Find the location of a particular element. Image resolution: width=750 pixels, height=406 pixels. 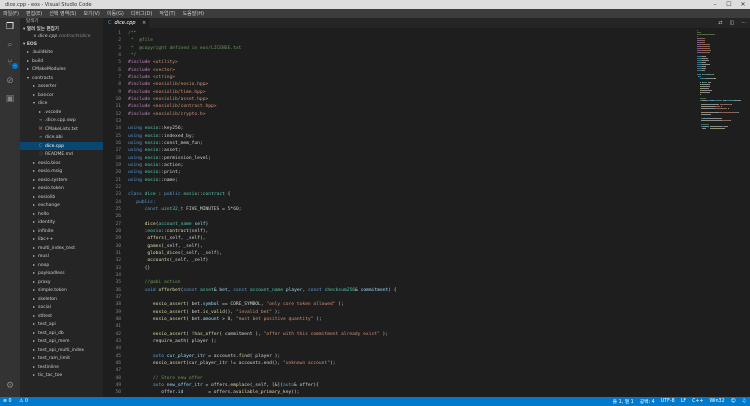

menu-tasks: 작업(T) is located at coordinates (167, 13).